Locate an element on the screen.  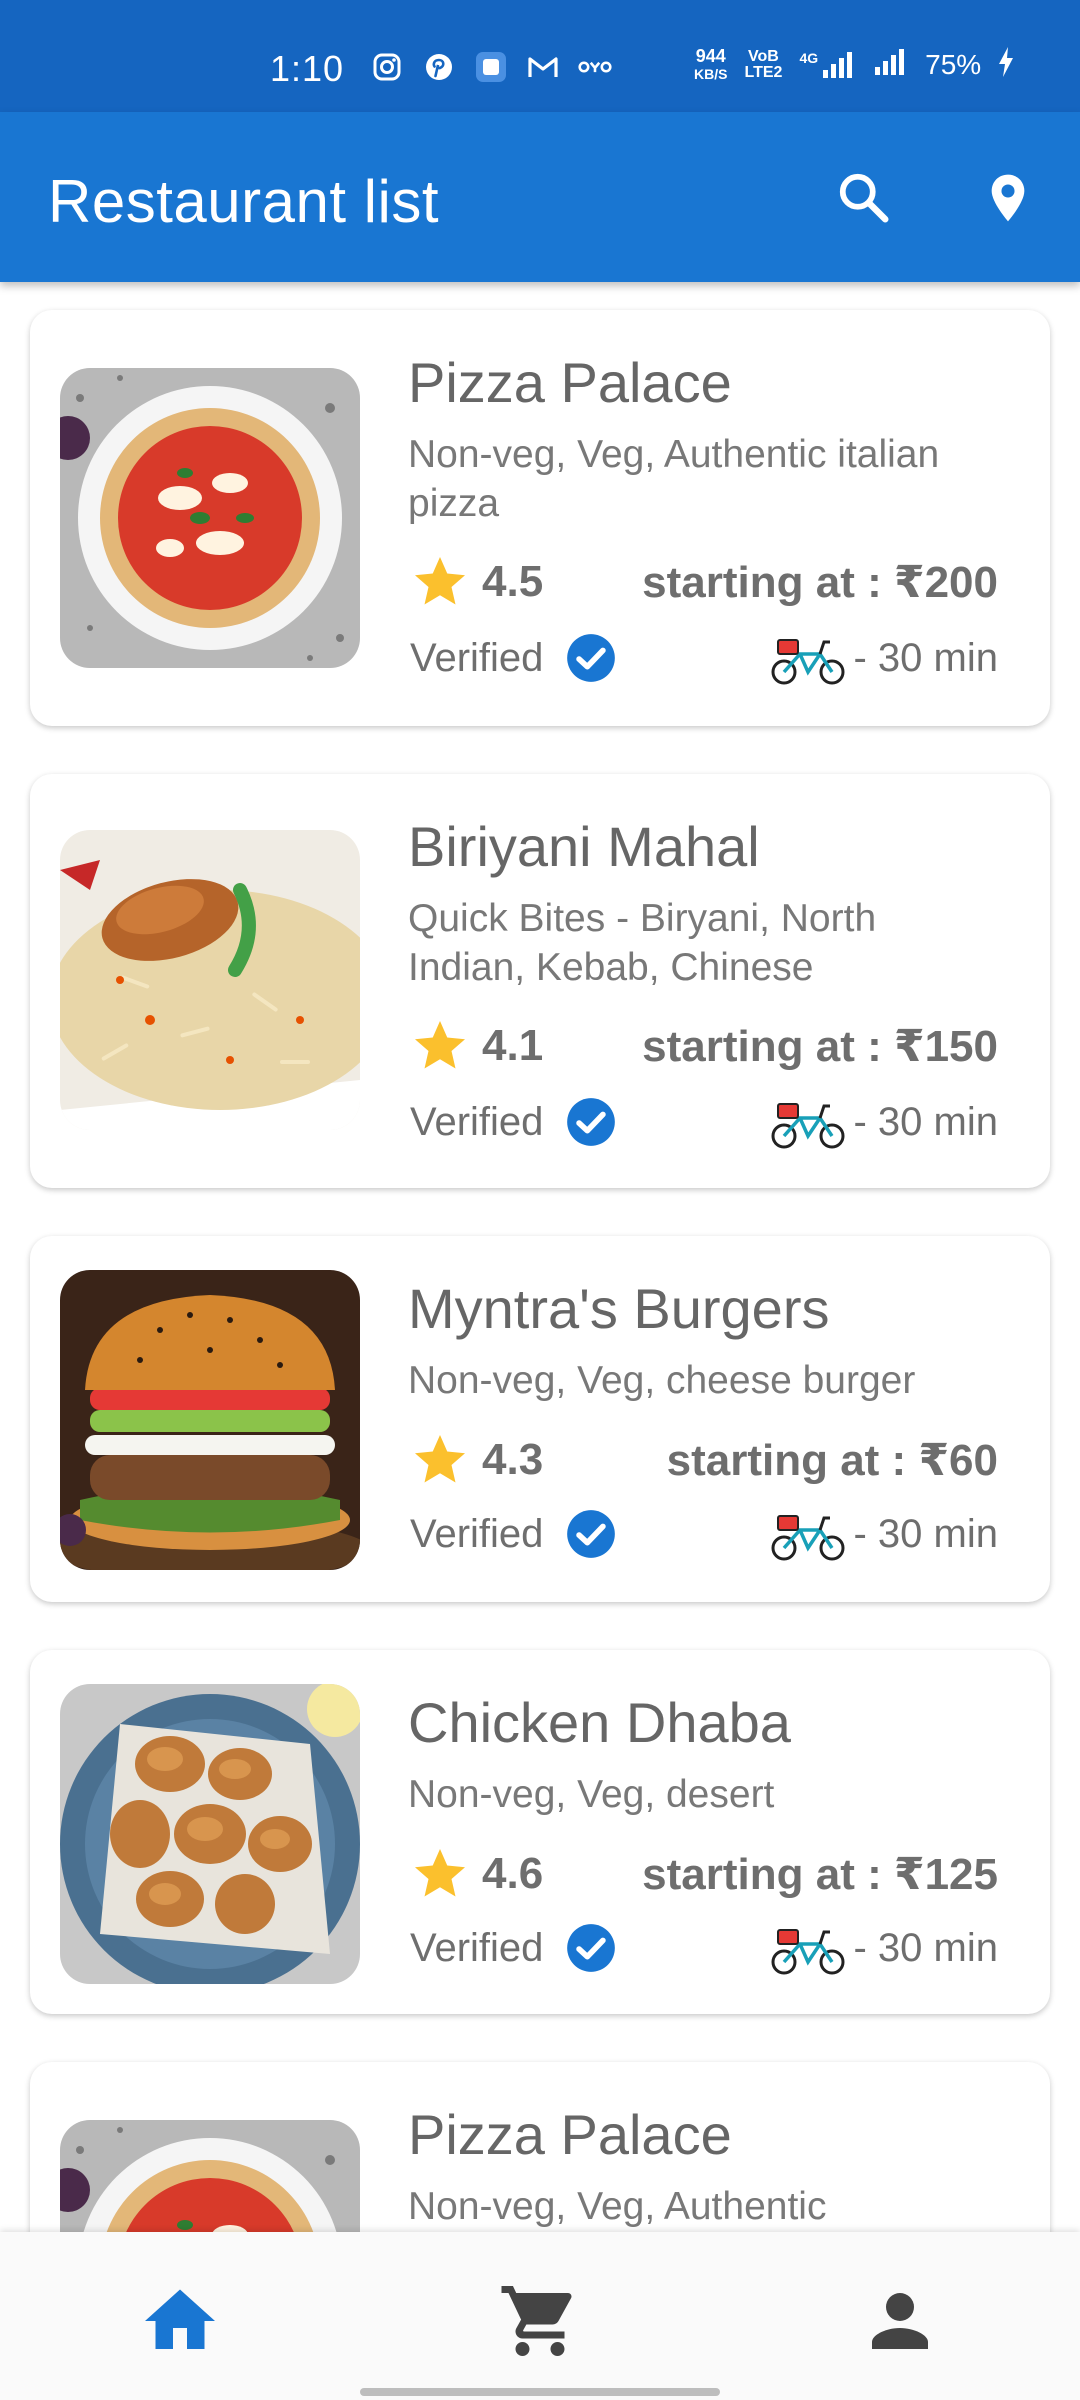
pinterest-icon is located at coordinates (439, 67).